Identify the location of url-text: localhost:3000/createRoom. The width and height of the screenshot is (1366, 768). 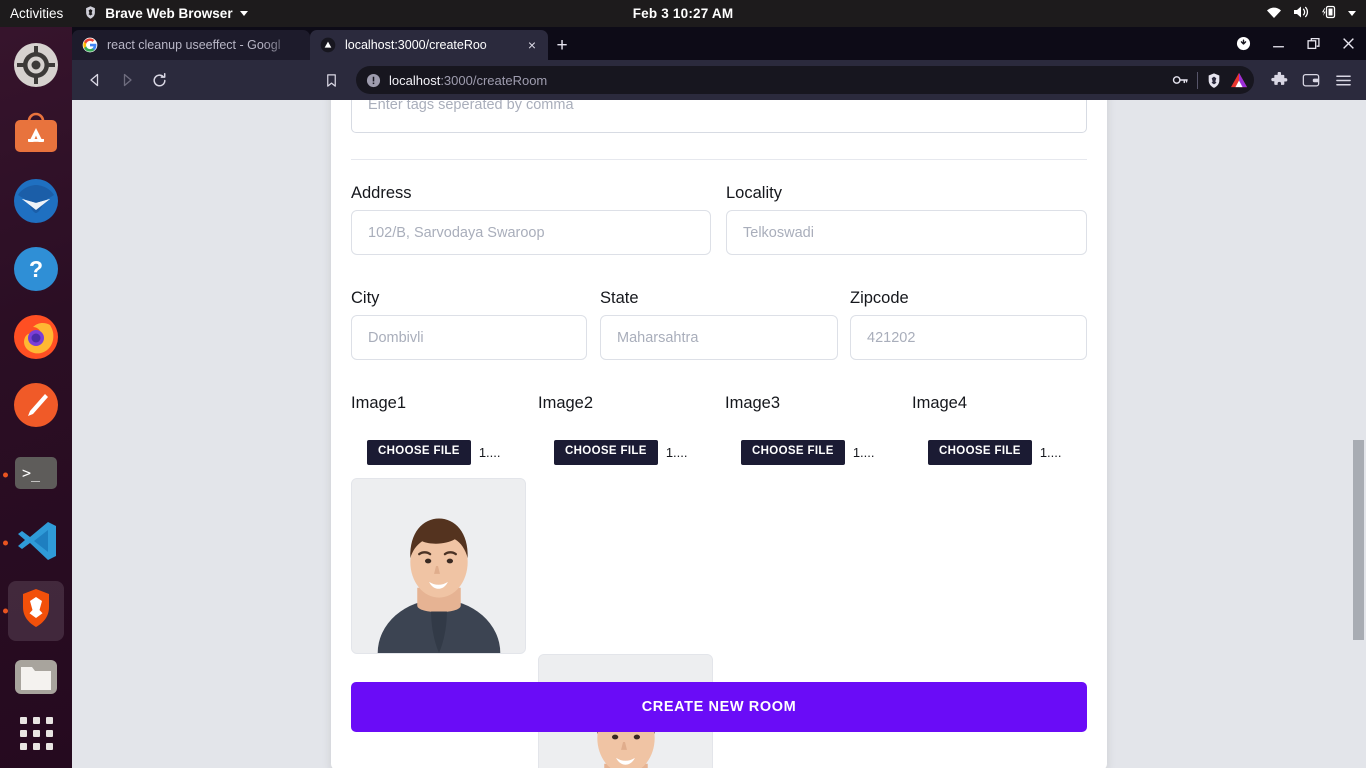
(776, 80).